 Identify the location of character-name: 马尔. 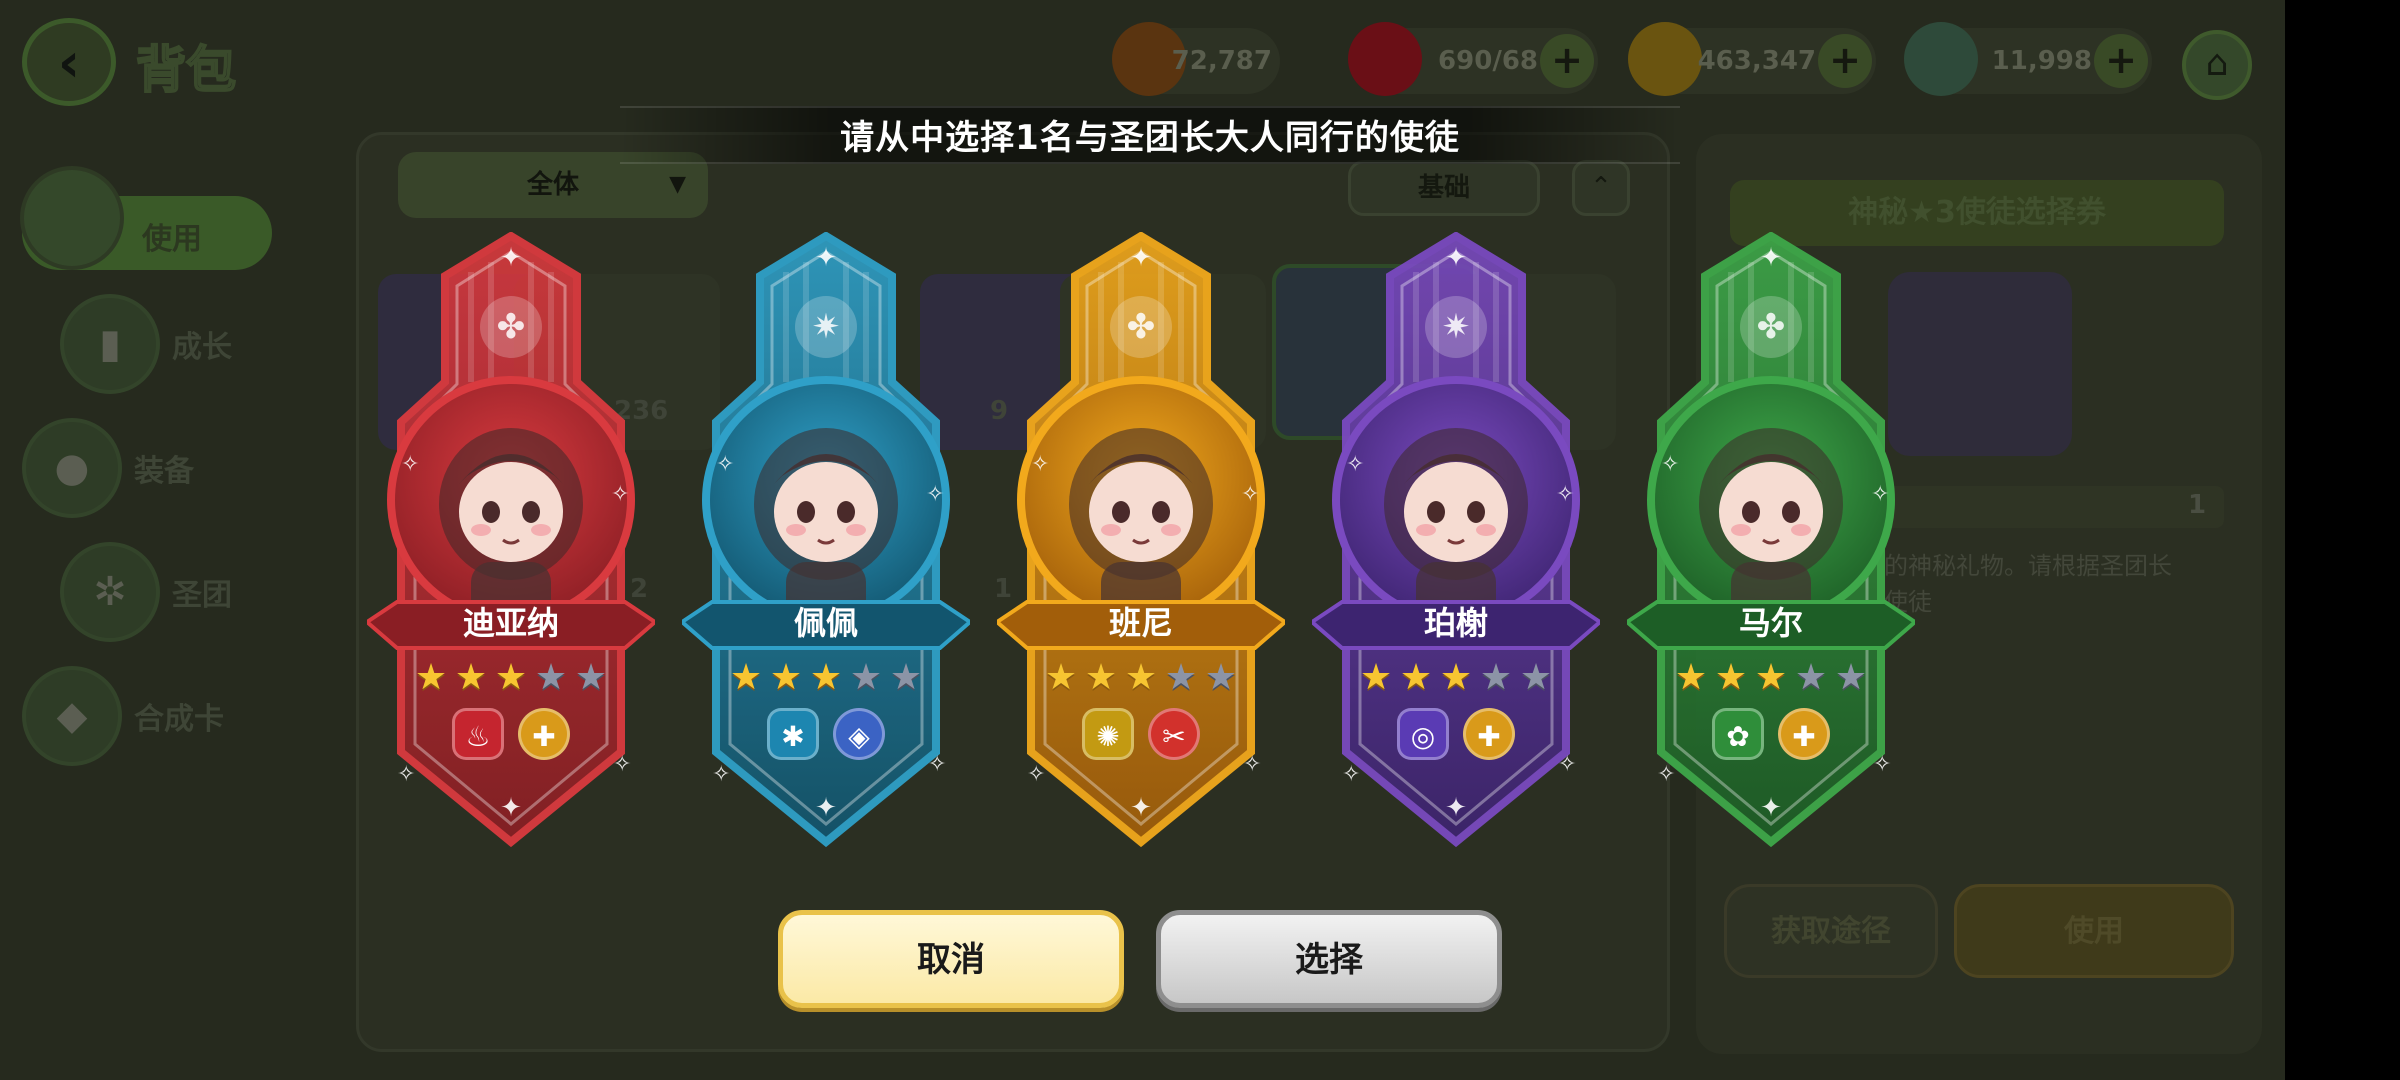
(1770, 623).